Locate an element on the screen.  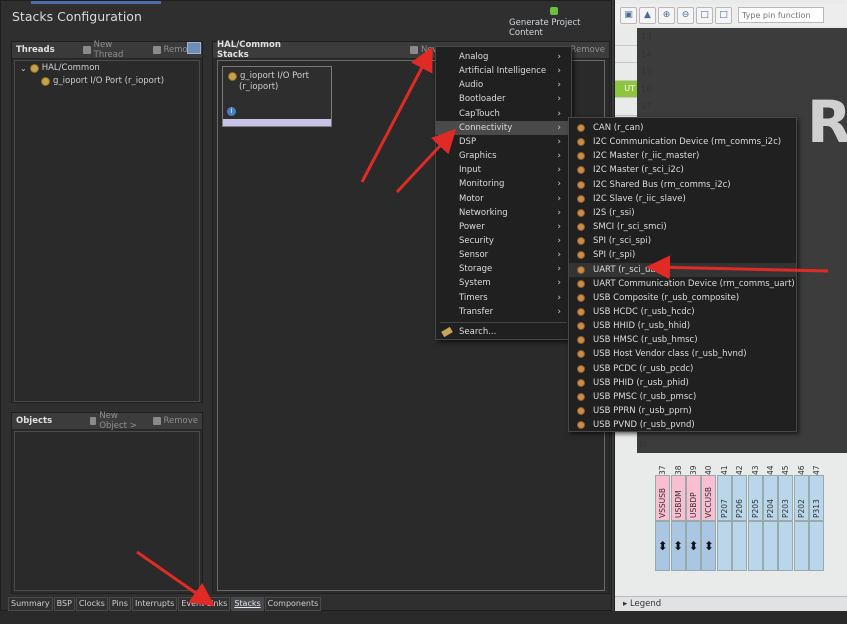
menu-item-motor: Motor › is located at coordinates (503, 199).